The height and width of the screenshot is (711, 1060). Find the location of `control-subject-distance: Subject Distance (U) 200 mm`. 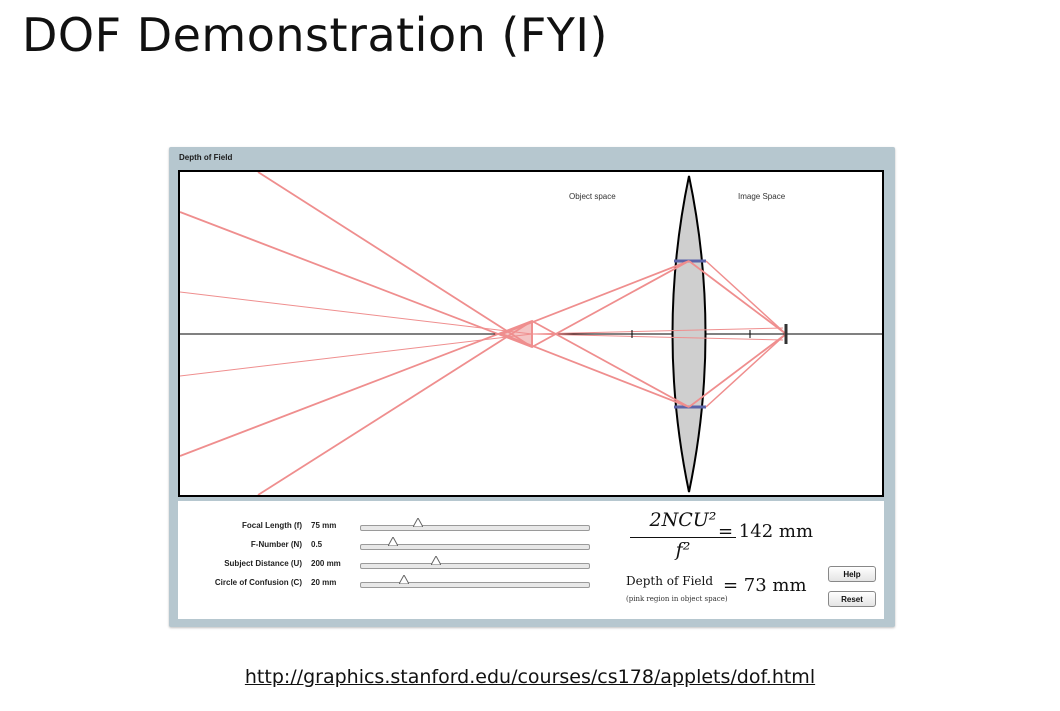

control-subject-distance: Subject Distance (U) 200 mm is located at coordinates (393, 564).